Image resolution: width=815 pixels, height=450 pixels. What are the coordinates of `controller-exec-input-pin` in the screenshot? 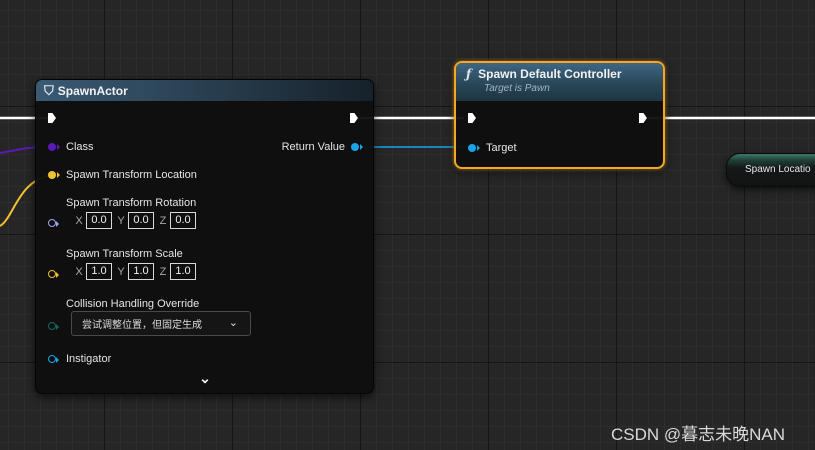 It's located at (472, 118).